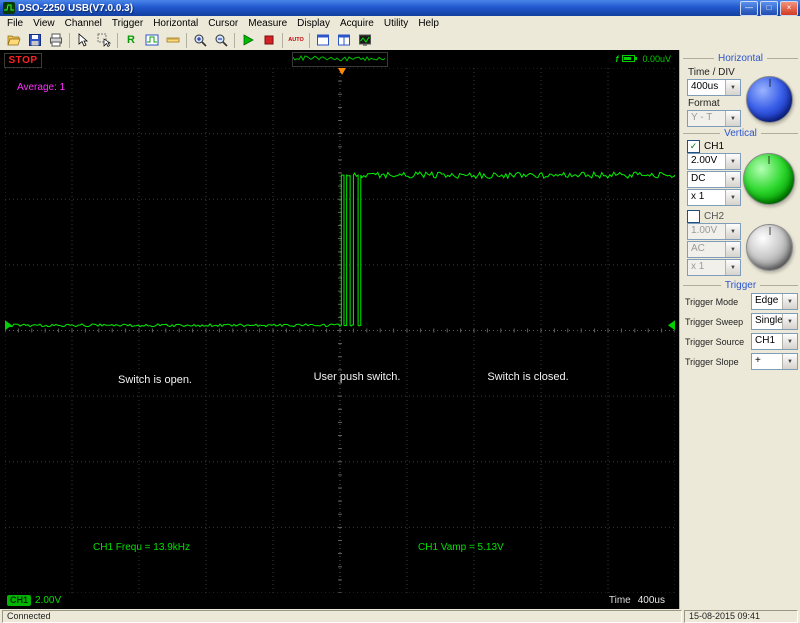 This screenshot has height=623, width=800. I want to click on ch2-position-knob, so click(769, 247).